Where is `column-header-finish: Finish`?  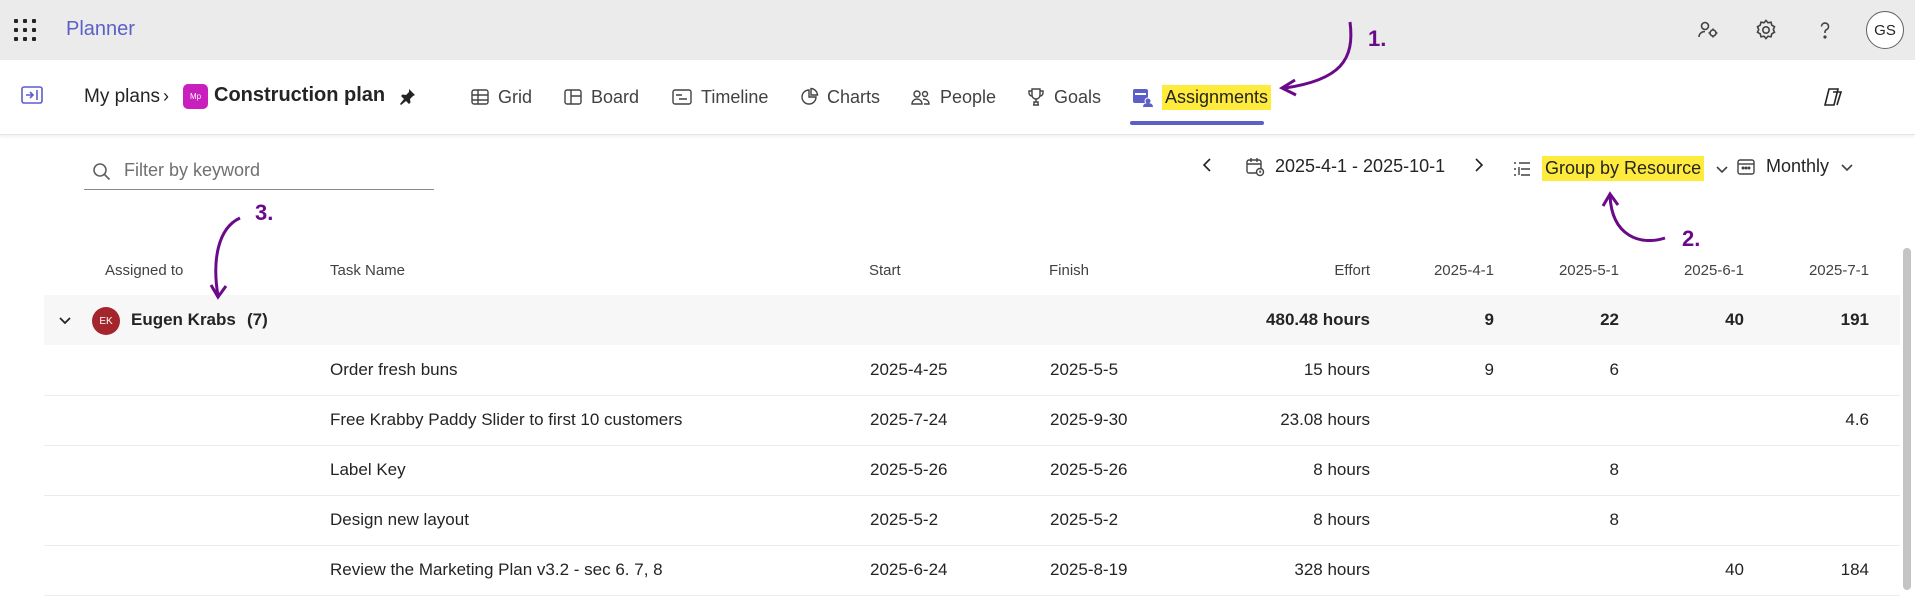 column-header-finish: Finish is located at coordinates (1069, 270).